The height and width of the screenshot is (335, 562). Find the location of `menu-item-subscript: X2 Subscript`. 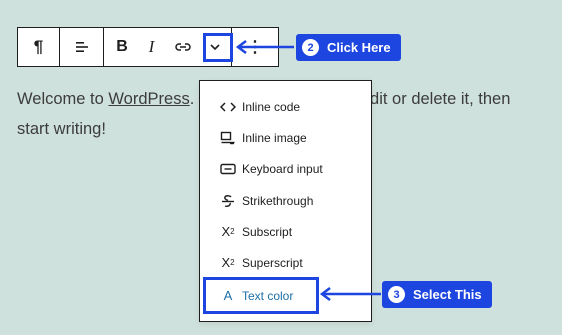

menu-item-subscript: X2 Subscript is located at coordinates (285, 231).